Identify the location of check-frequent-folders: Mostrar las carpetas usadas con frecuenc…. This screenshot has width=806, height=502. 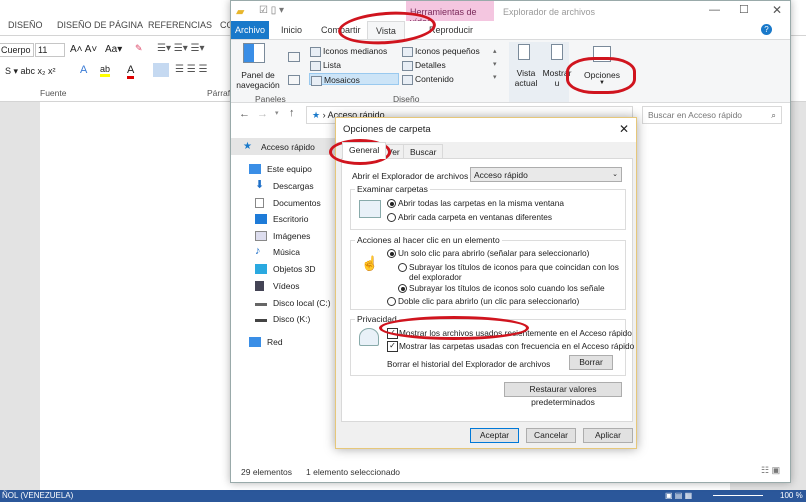
(510, 346).